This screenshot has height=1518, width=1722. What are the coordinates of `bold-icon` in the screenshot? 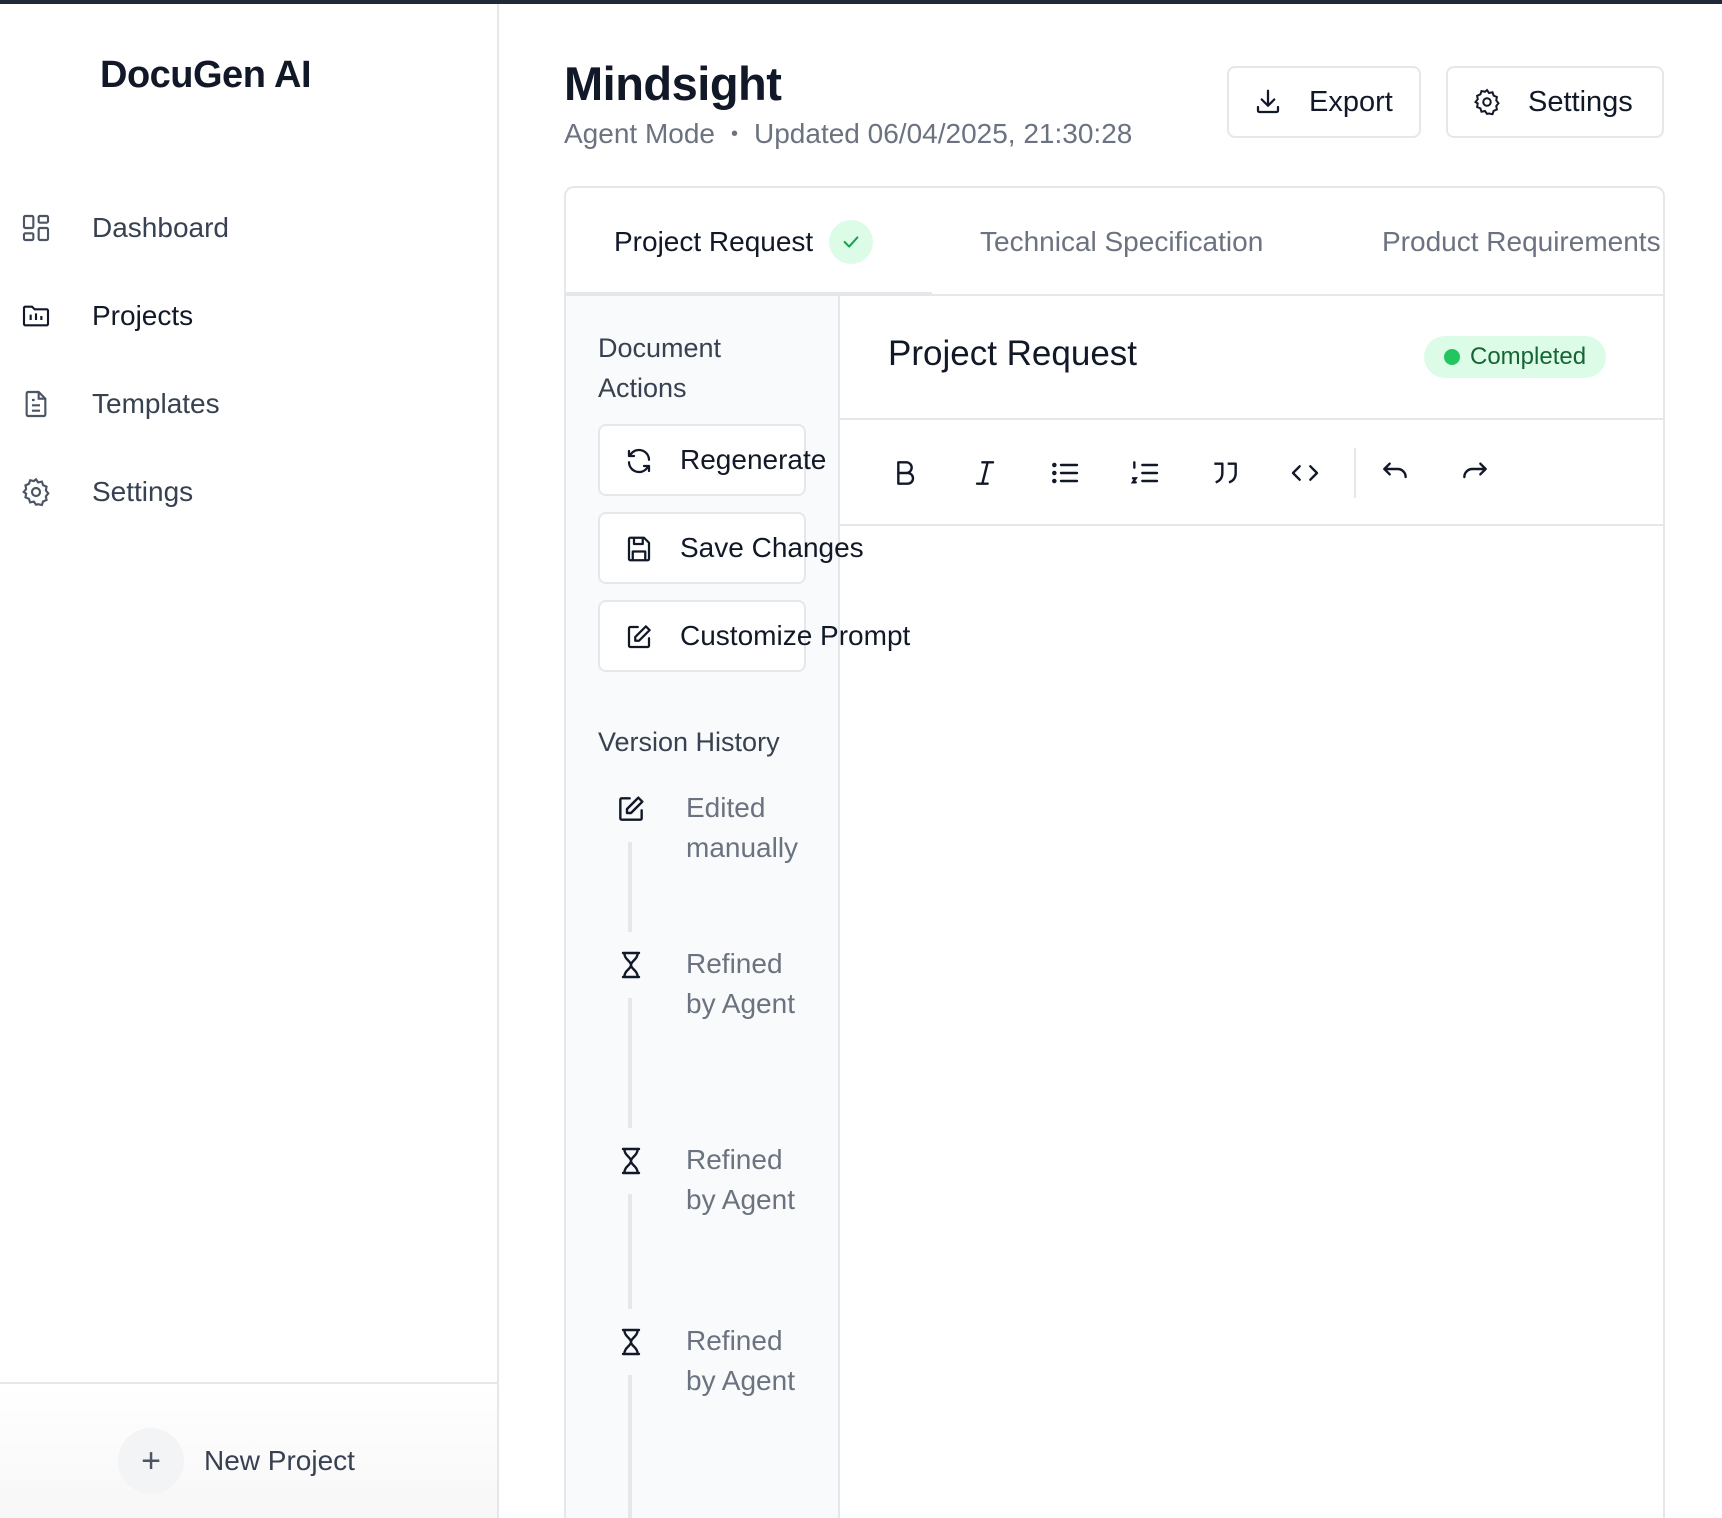 It's located at (906, 473).